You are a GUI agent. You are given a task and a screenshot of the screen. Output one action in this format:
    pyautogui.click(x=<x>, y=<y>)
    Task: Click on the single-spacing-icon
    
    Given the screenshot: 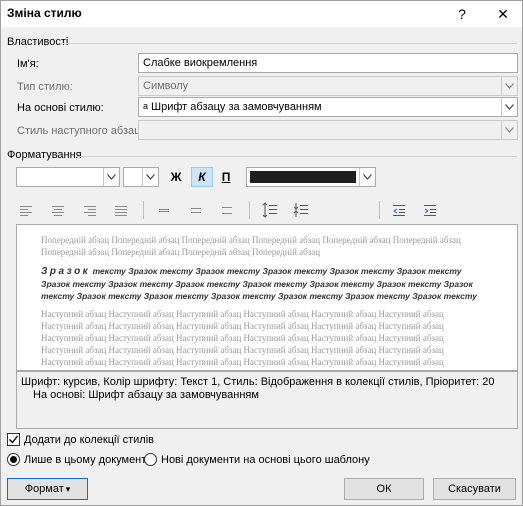 What is the action you would take?
    pyautogui.click(x=164, y=210)
    